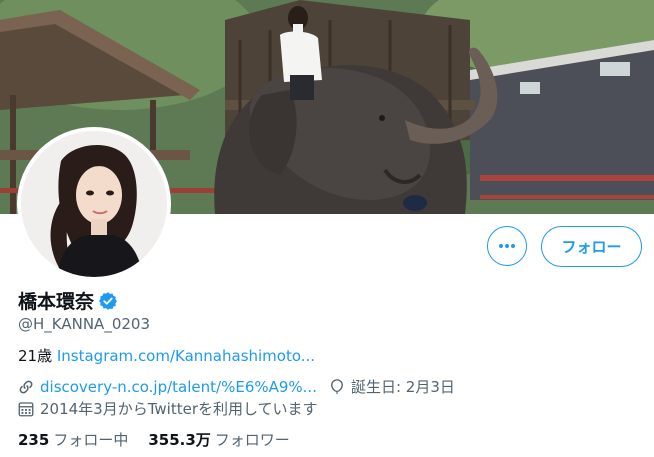 The height and width of the screenshot is (457, 654). I want to click on avatar-image, so click(94, 204).